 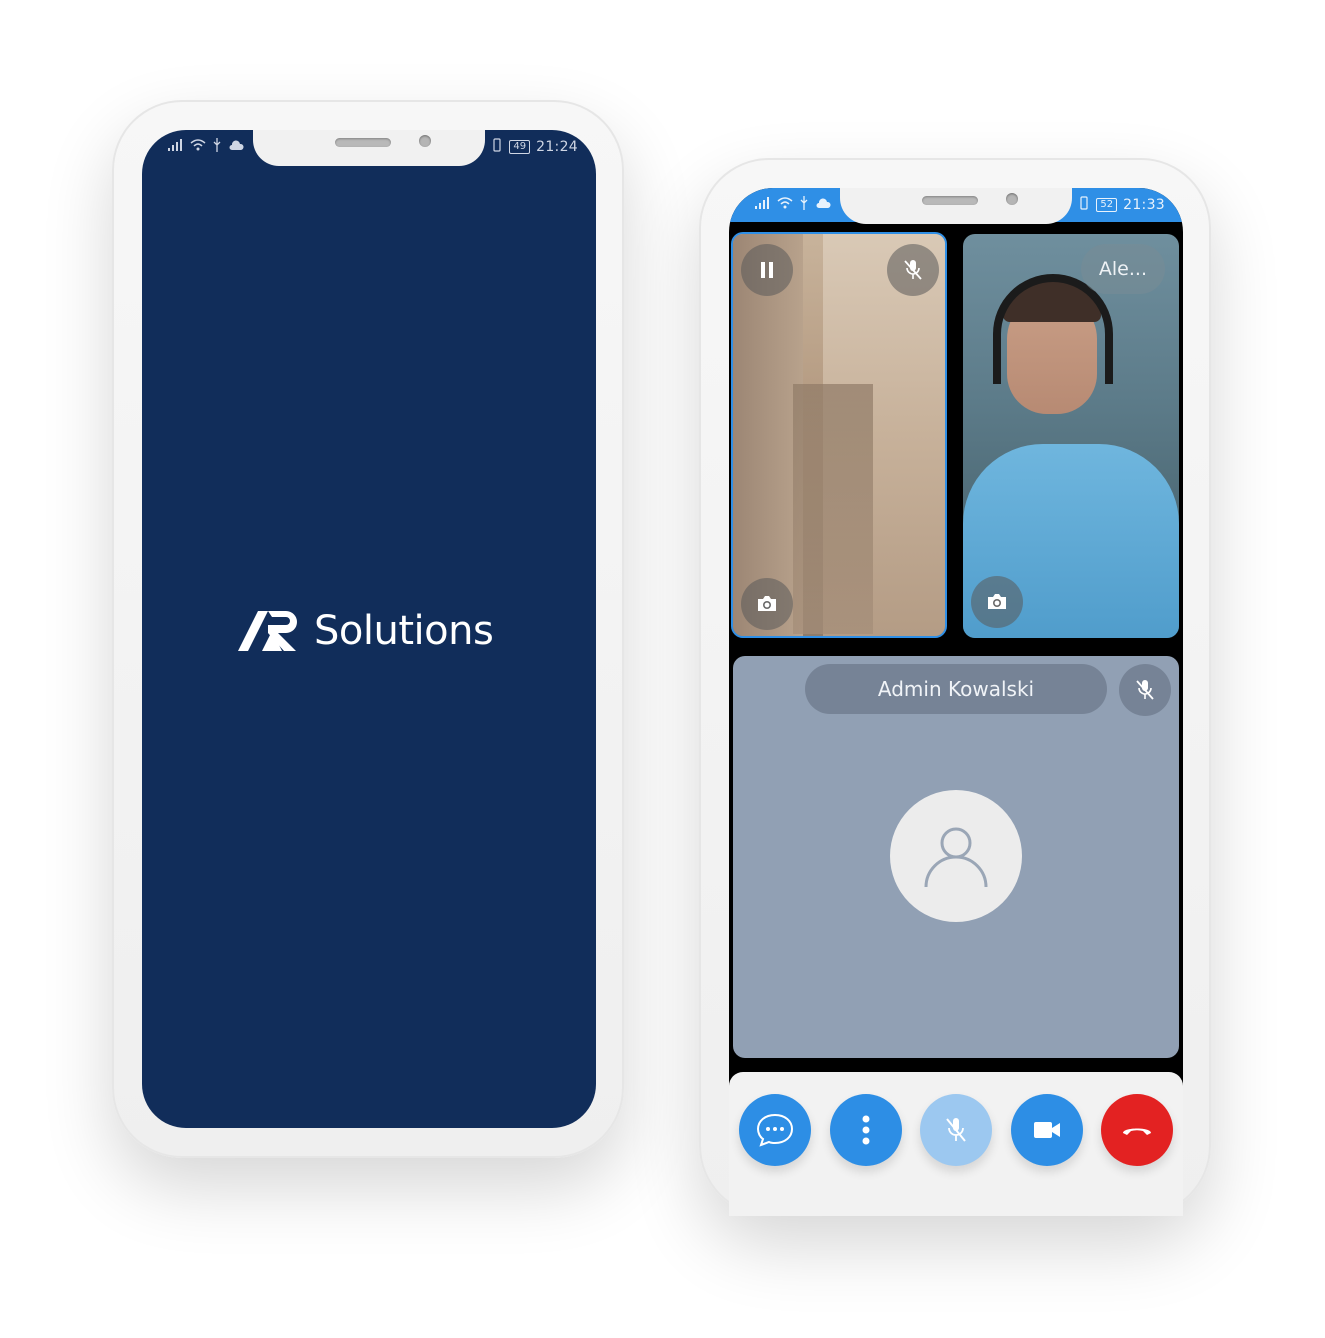 What do you see at coordinates (520, 147) in the screenshot?
I see `battery-level: 49` at bounding box center [520, 147].